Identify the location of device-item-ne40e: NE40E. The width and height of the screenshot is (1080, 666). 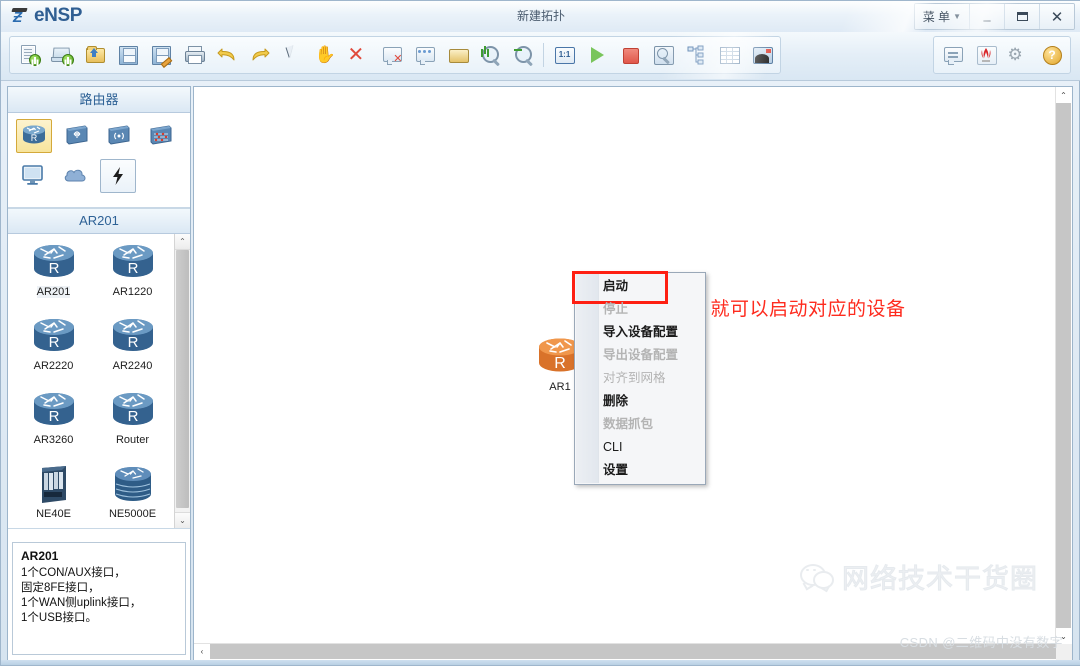
(53, 496).